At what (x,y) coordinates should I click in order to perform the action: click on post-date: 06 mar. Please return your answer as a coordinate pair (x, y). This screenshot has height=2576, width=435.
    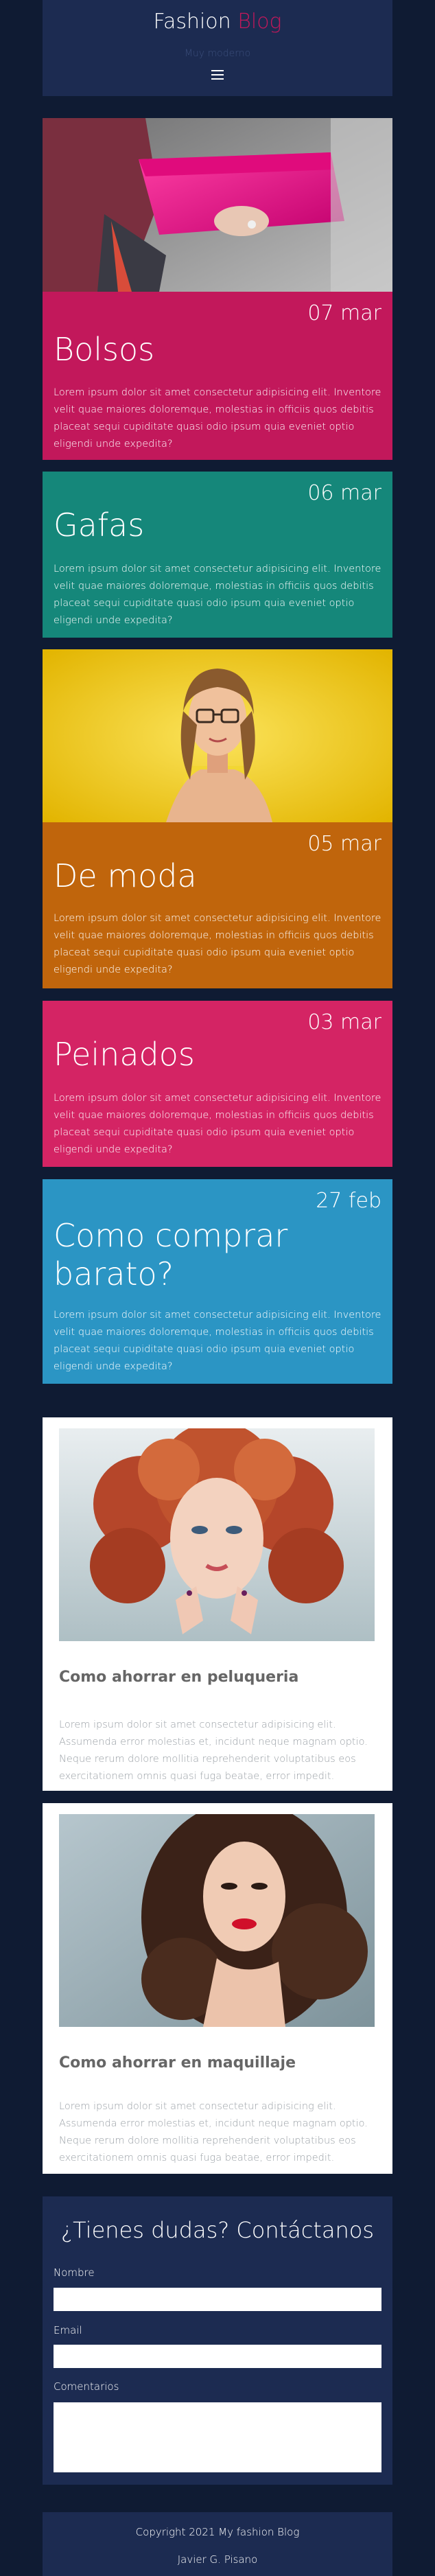
    Looking at the image, I should click on (344, 493).